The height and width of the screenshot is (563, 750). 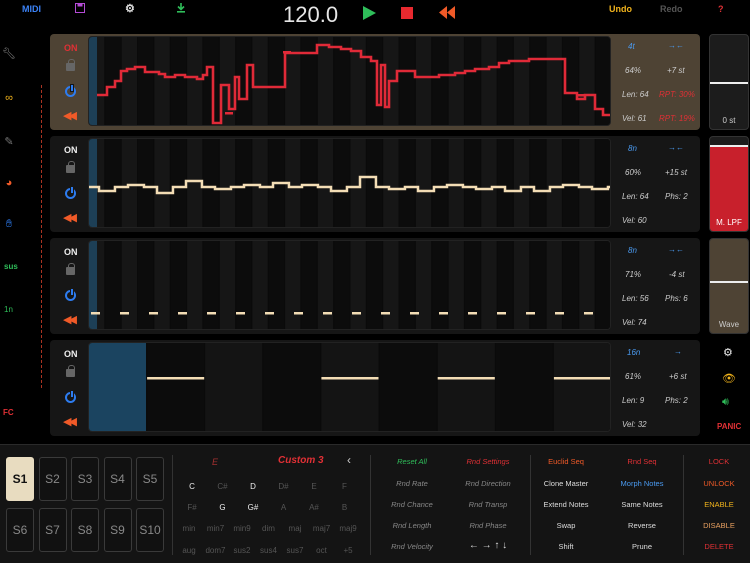 What do you see at coordinates (70, 421) in the screenshot?
I see `track-4-rewind-icon: ◀◀` at bounding box center [70, 421].